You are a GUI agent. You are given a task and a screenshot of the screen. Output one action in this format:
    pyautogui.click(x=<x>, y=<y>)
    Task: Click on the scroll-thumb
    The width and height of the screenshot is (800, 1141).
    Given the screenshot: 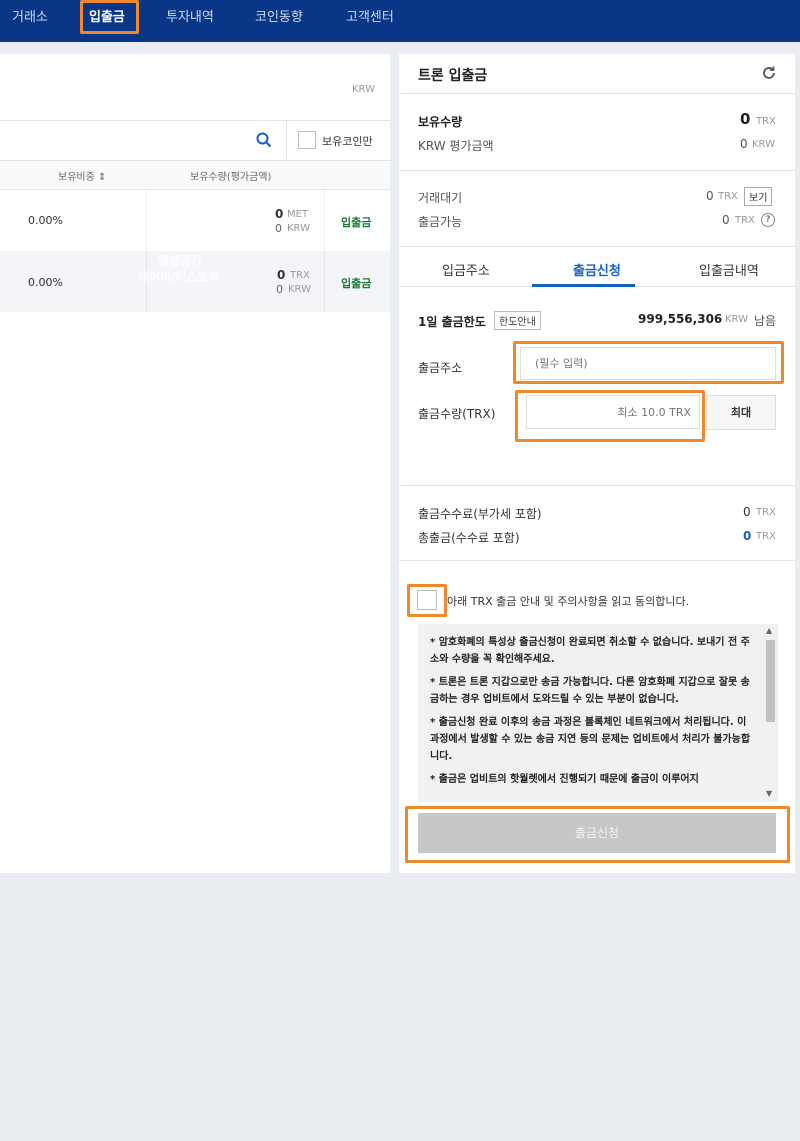 What is the action you would take?
    pyautogui.click(x=770, y=681)
    